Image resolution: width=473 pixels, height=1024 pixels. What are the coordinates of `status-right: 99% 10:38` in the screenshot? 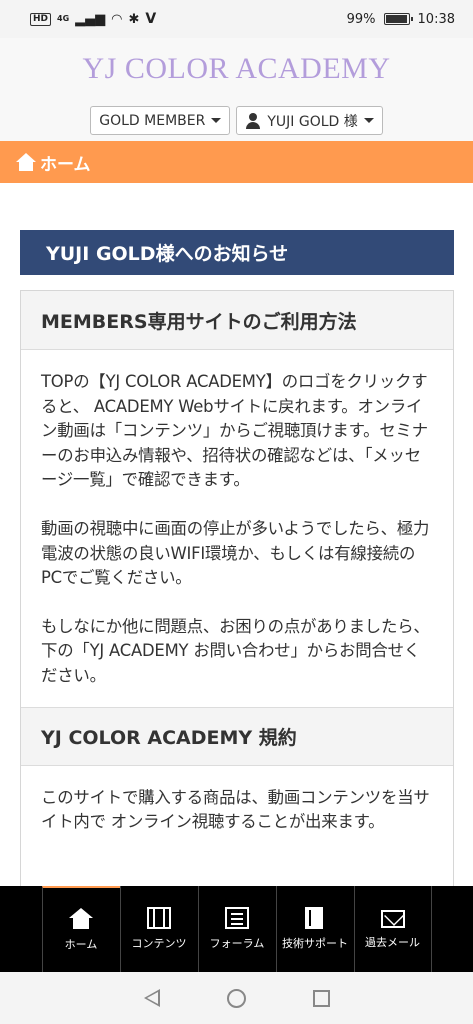 It's located at (401, 19).